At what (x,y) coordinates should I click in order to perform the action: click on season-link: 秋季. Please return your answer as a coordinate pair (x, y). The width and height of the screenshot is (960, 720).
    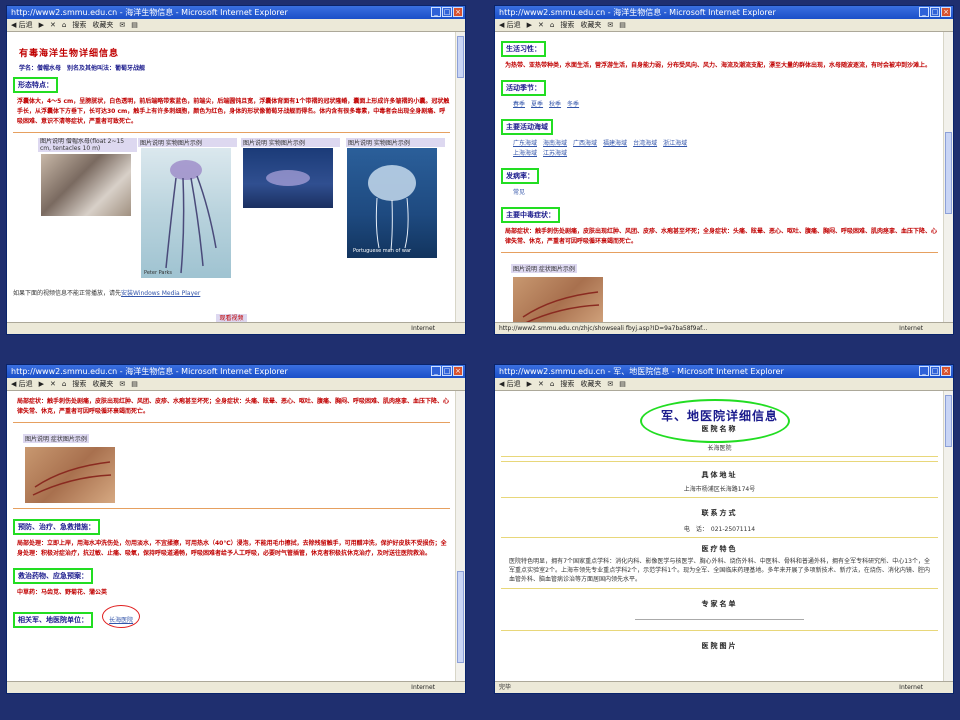
    Looking at the image, I should click on (555, 104).